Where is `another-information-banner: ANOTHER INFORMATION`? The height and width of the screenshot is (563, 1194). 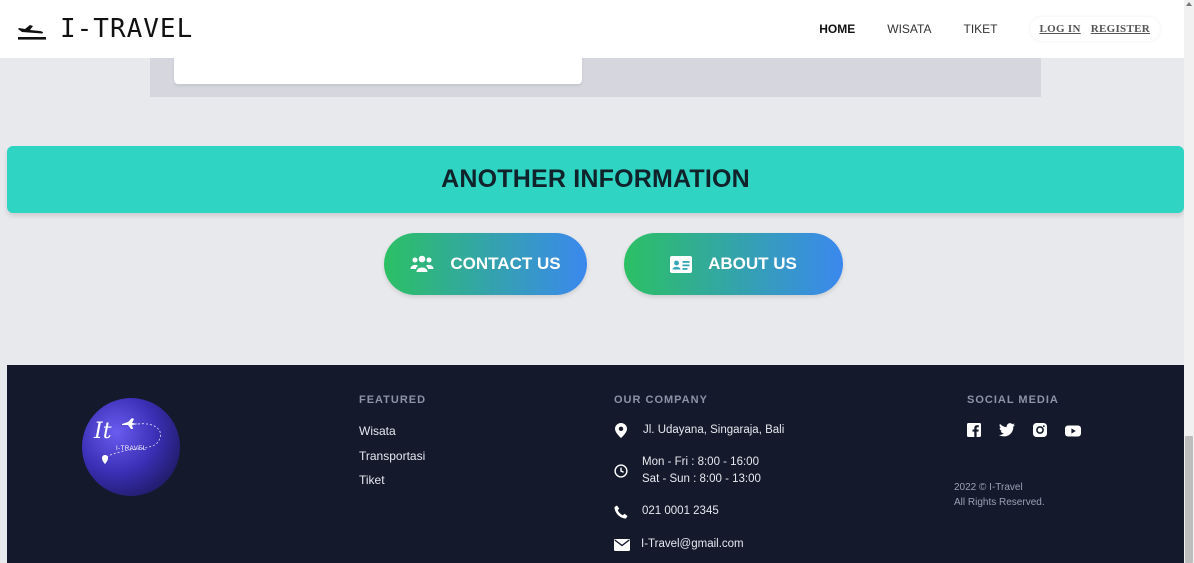
another-information-banner: ANOTHER INFORMATION is located at coordinates (595, 179).